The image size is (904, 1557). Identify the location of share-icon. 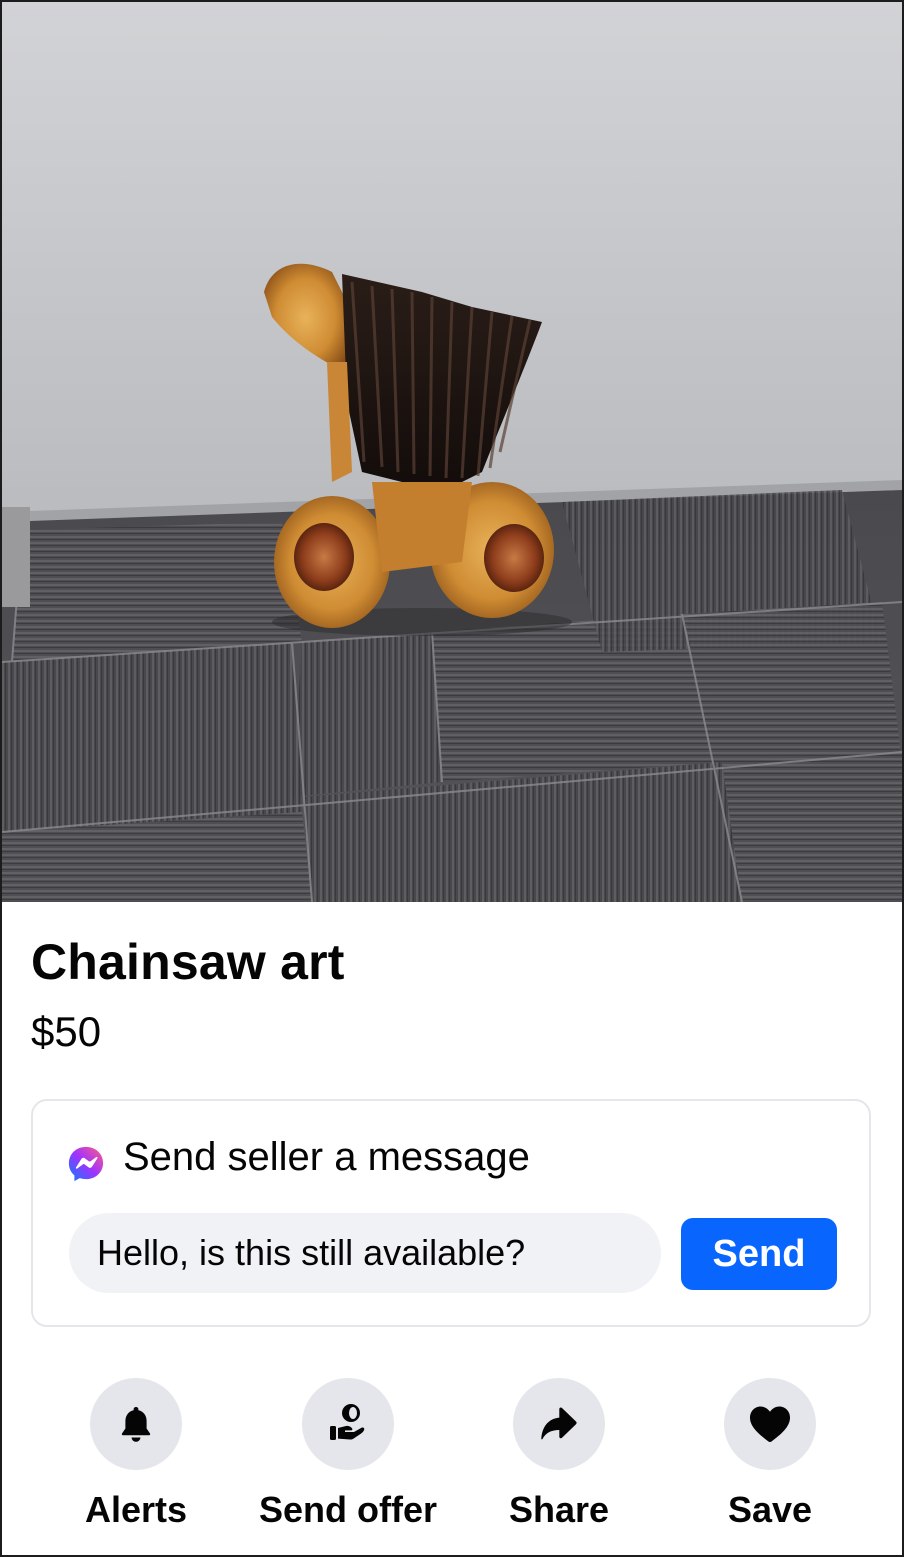
(559, 1423).